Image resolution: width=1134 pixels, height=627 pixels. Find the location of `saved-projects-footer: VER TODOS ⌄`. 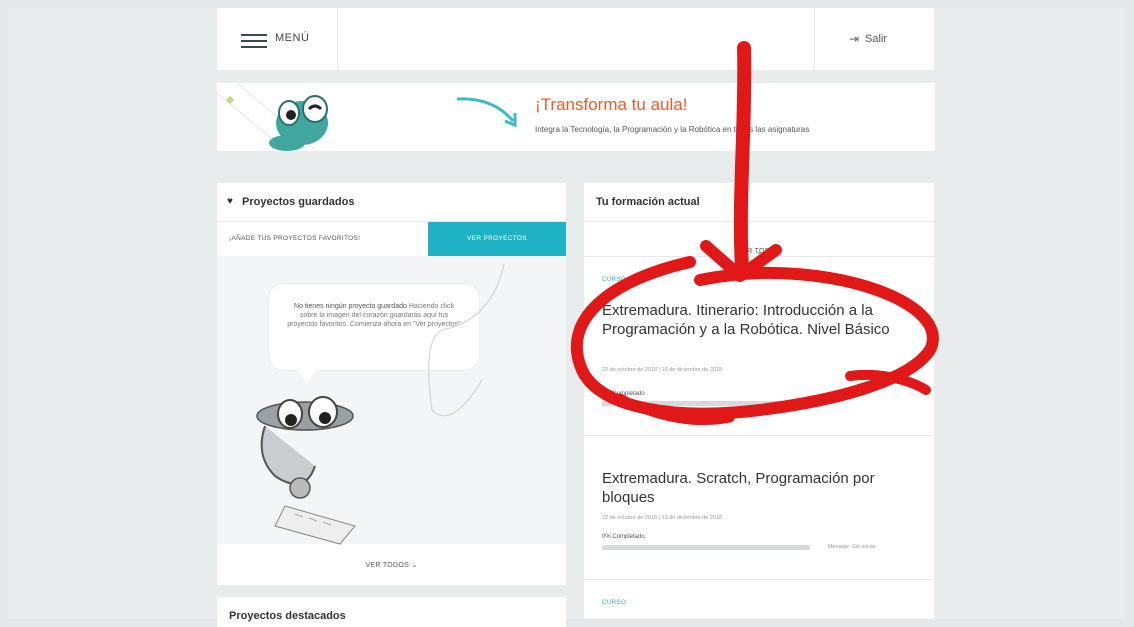

saved-projects-footer: VER TODOS ⌄ is located at coordinates (391, 564).